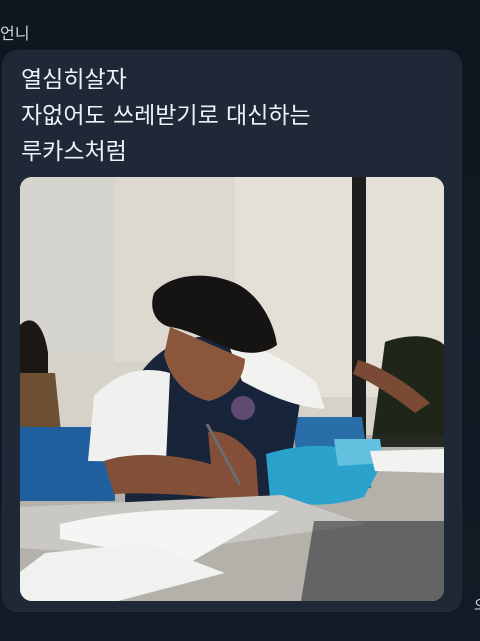 This screenshot has height=641, width=480. Describe the element at coordinates (166, 116) in the screenshot. I see `message-text: 열심히살자 자없어도 쓰레받기로 대신하는 루카스처럼` at that location.